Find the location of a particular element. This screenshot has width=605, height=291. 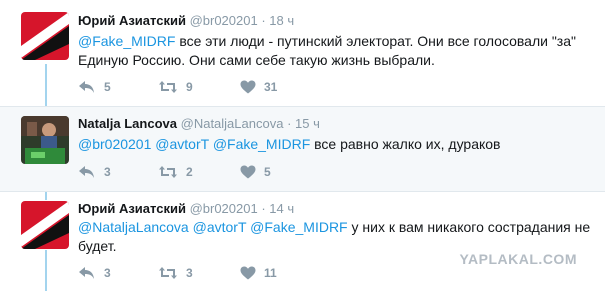

tweet-text-segment: все равно жалко их, дураков is located at coordinates (405, 144).